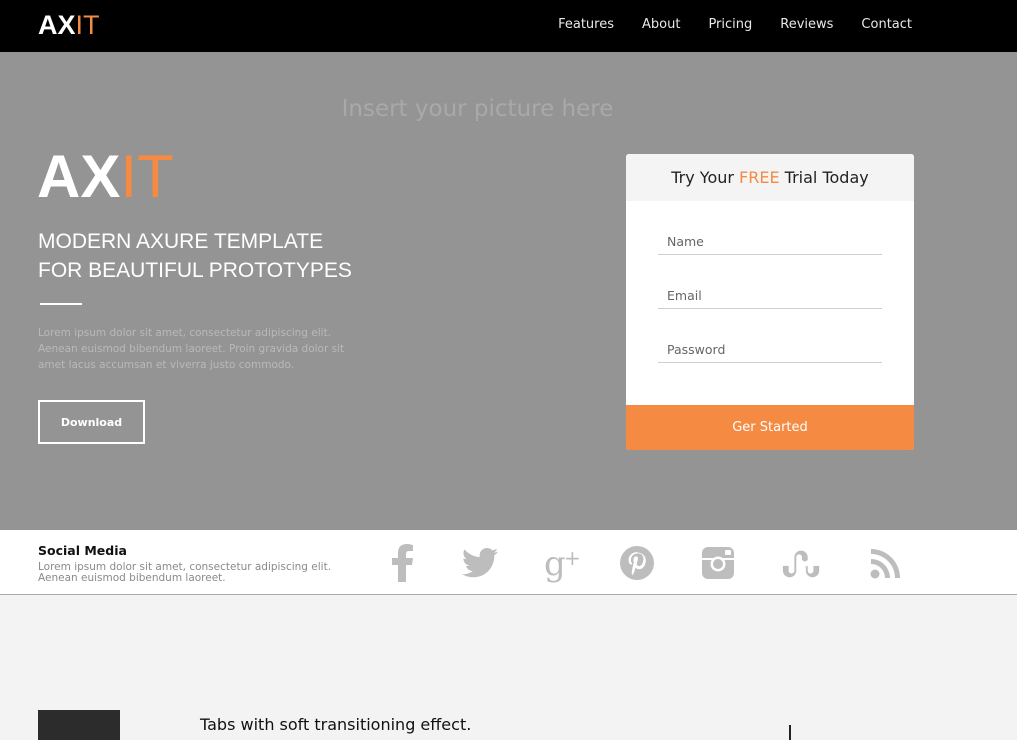 The width and height of the screenshot is (1017, 740). What do you see at coordinates (91, 422) in the screenshot?
I see `download-button: Download` at bounding box center [91, 422].